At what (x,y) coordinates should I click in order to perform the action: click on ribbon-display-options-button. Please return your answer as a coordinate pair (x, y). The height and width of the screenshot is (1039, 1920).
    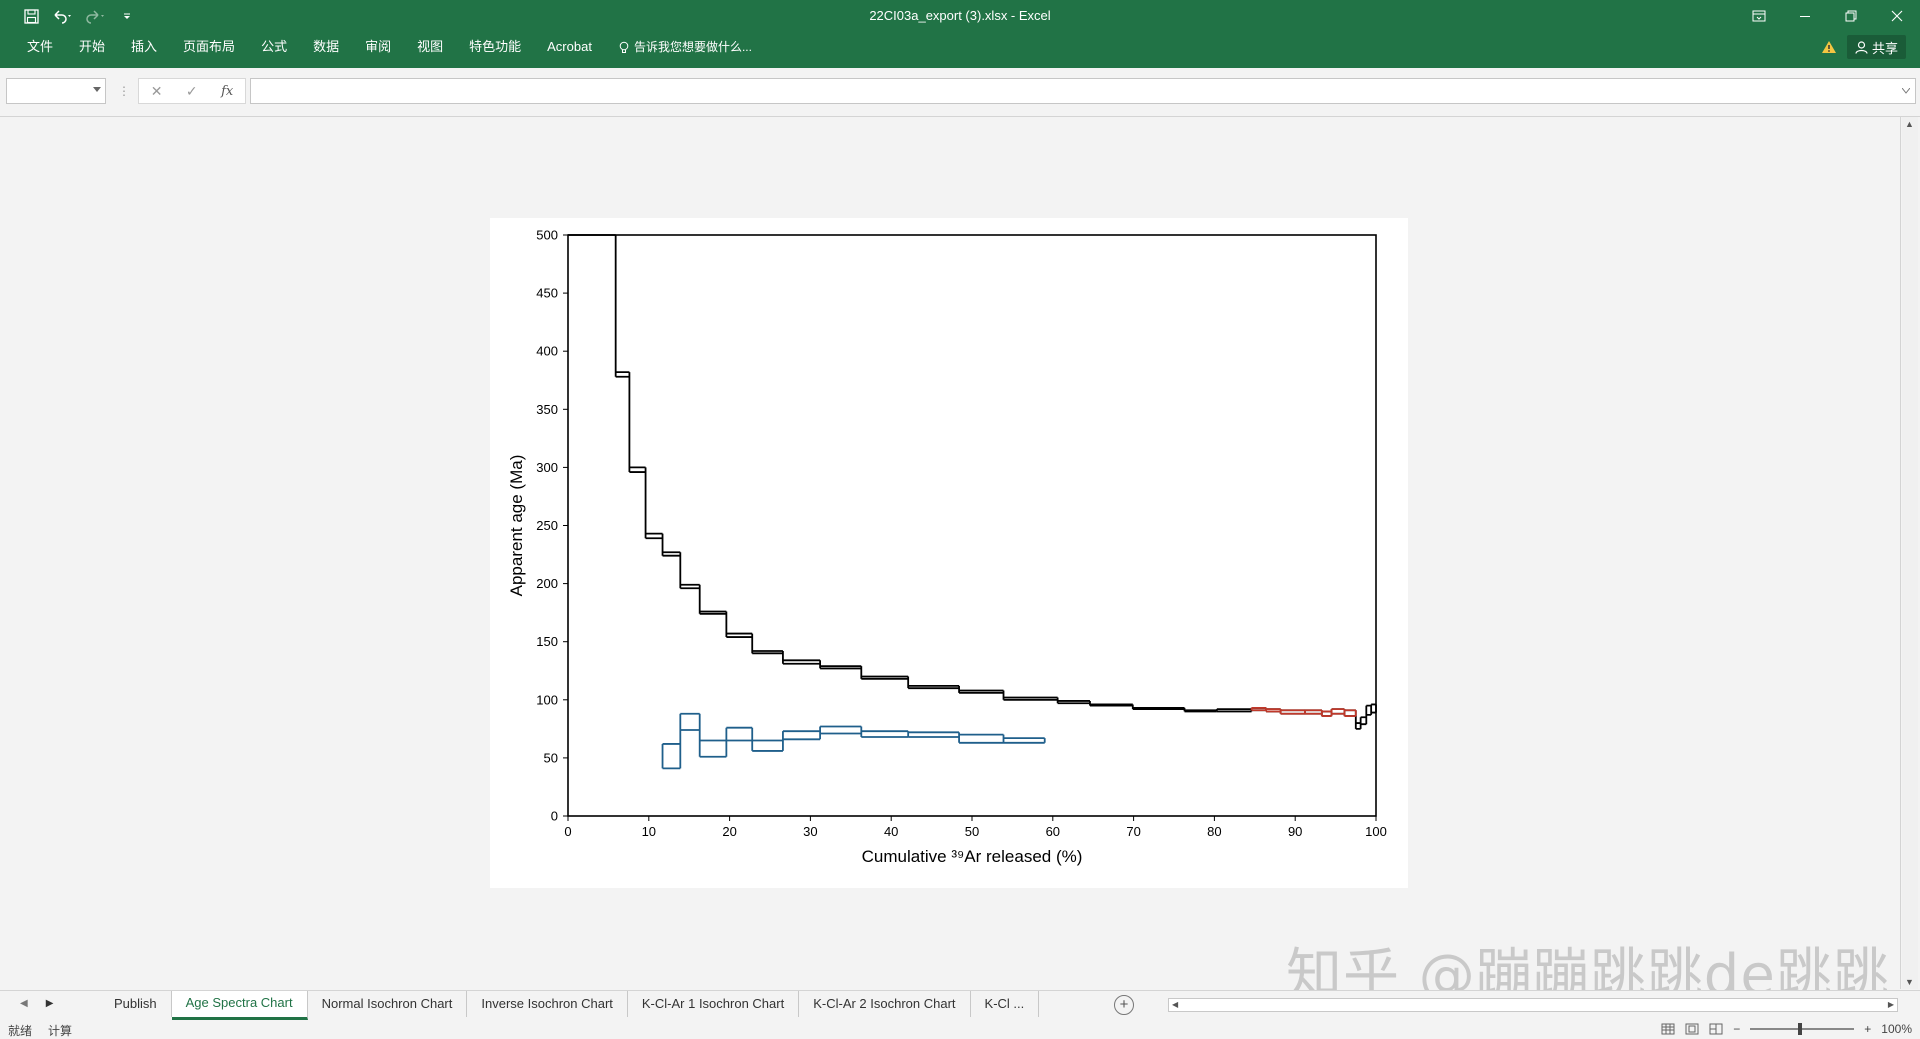
    Looking at the image, I should click on (1759, 16).